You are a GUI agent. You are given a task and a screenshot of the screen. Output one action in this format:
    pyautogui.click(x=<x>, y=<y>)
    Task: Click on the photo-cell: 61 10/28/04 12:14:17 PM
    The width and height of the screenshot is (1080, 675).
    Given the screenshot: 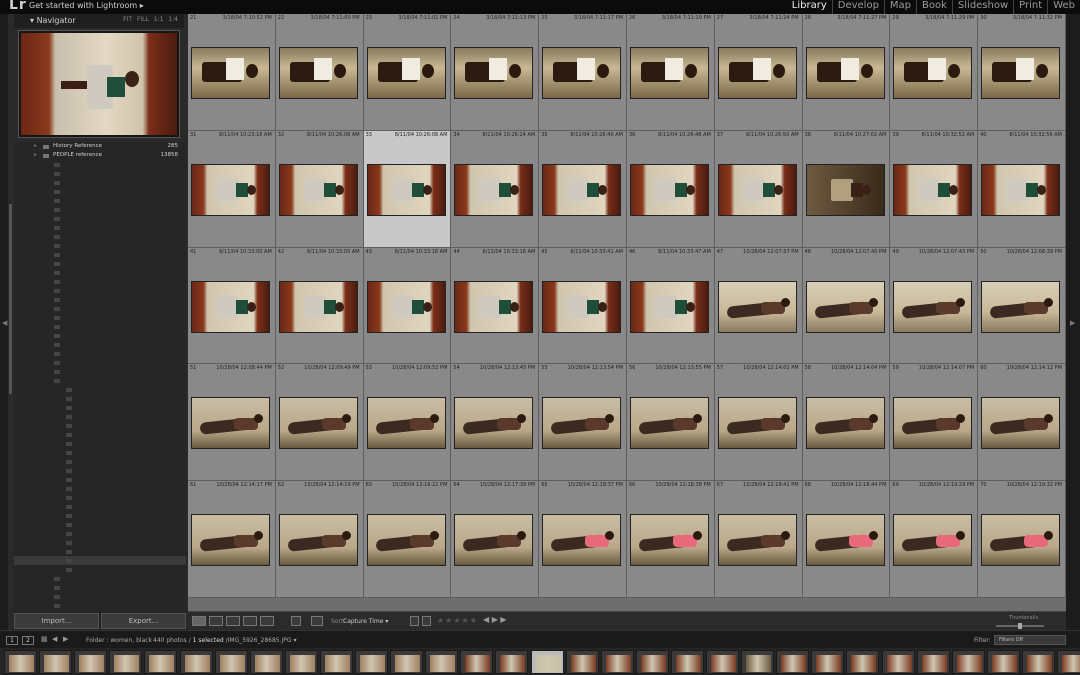 What is the action you would take?
    pyautogui.click(x=232, y=539)
    